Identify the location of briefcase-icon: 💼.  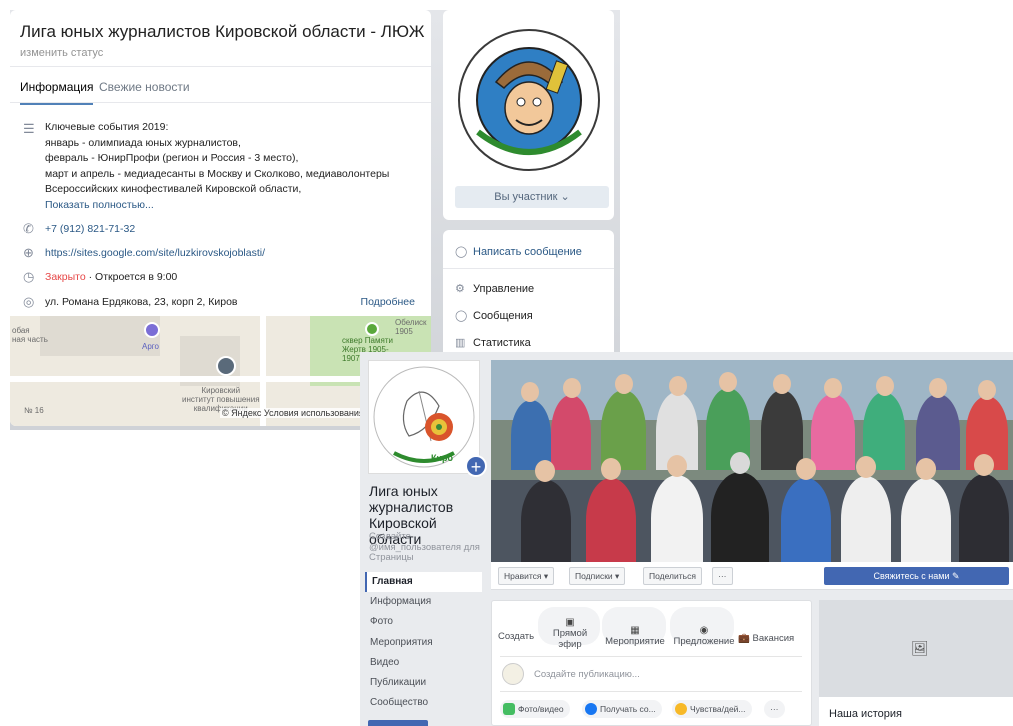
(744, 638).